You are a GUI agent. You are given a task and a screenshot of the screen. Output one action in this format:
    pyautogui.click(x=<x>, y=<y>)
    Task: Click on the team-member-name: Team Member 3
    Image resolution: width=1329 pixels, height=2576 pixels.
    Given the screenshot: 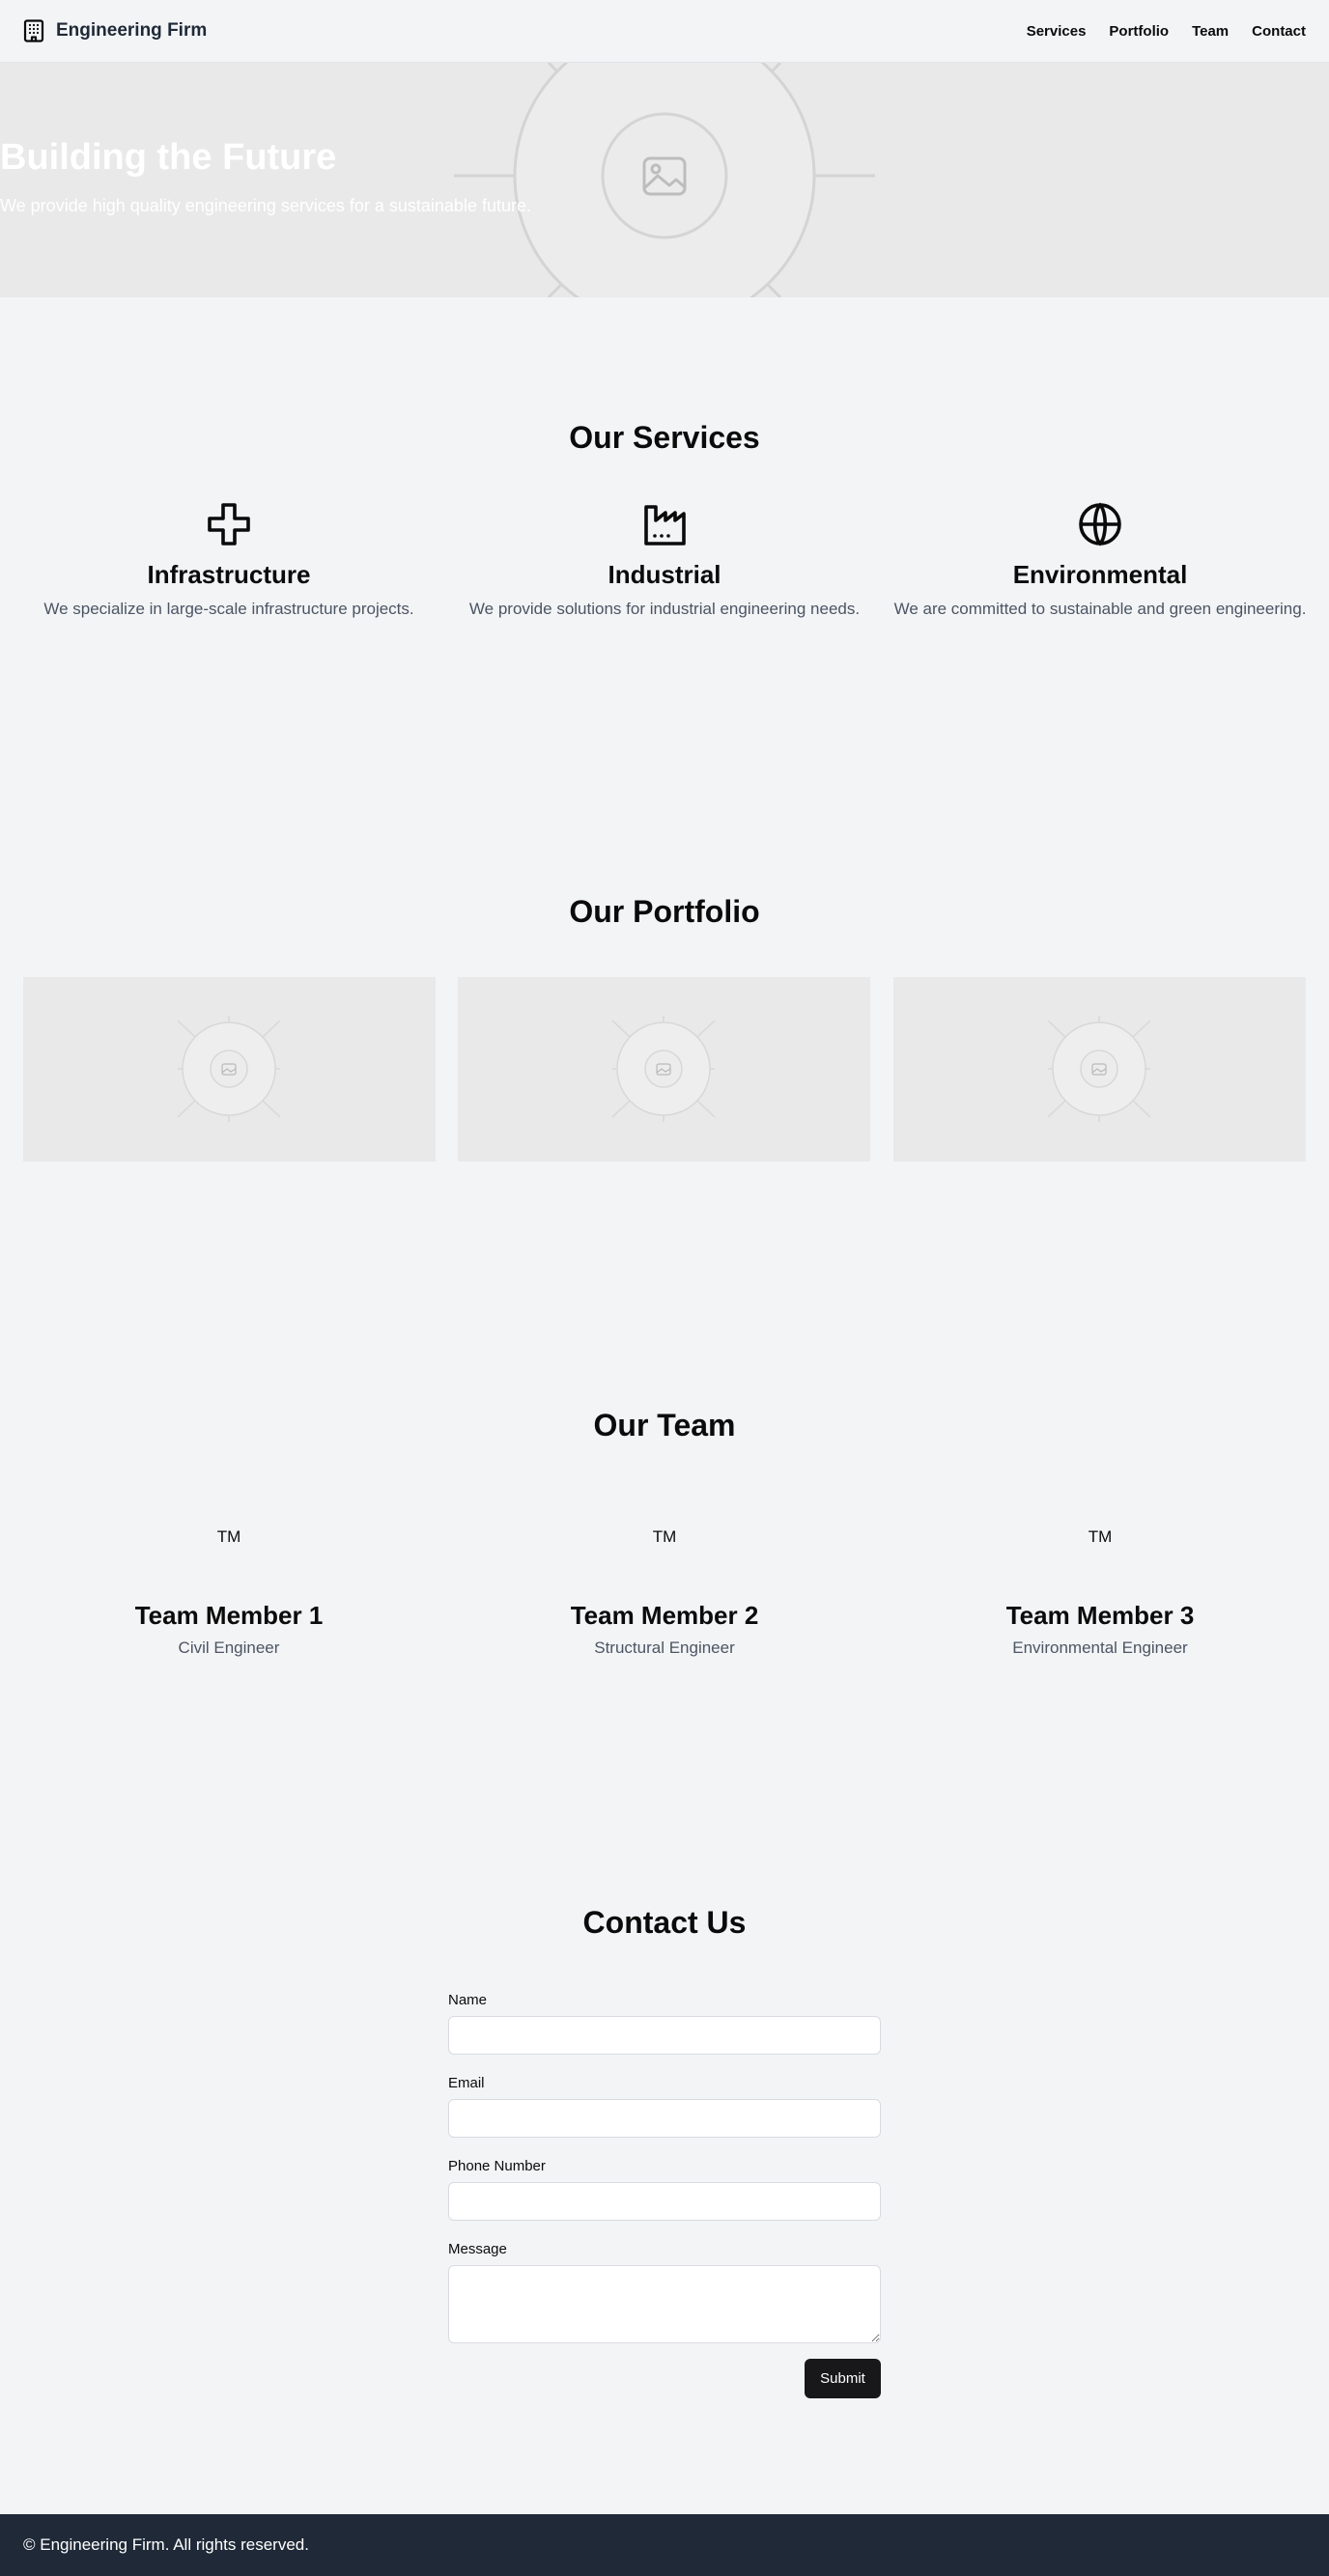 What is the action you would take?
    pyautogui.click(x=1100, y=1616)
    